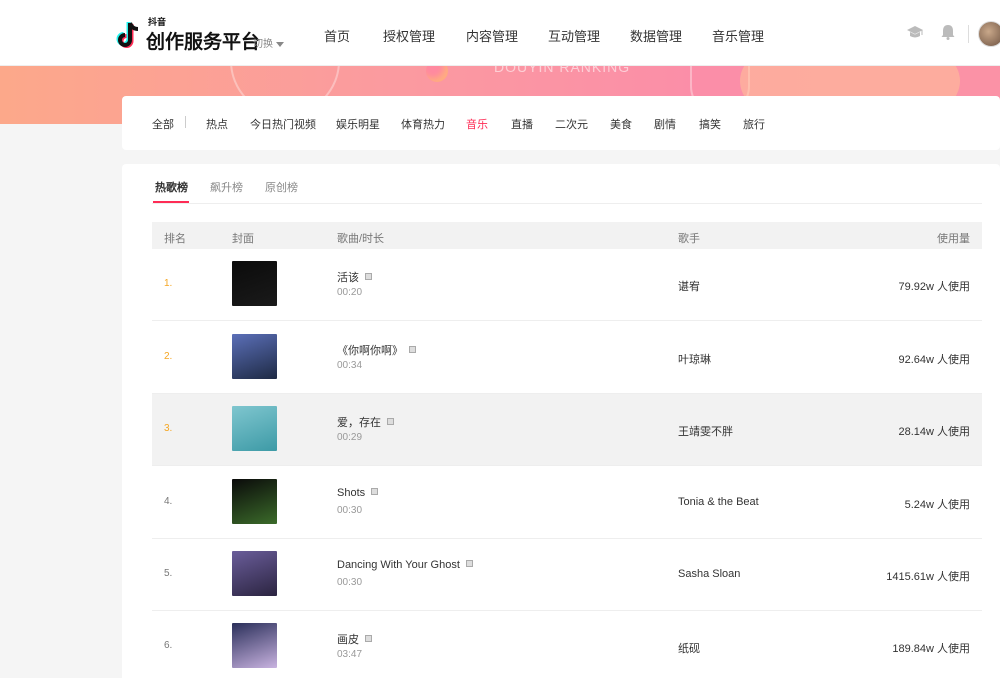 Image resolution: width=1000 pixels, height=678 pixels. I want to click on song-title-text: Shots, so click(351, 493).